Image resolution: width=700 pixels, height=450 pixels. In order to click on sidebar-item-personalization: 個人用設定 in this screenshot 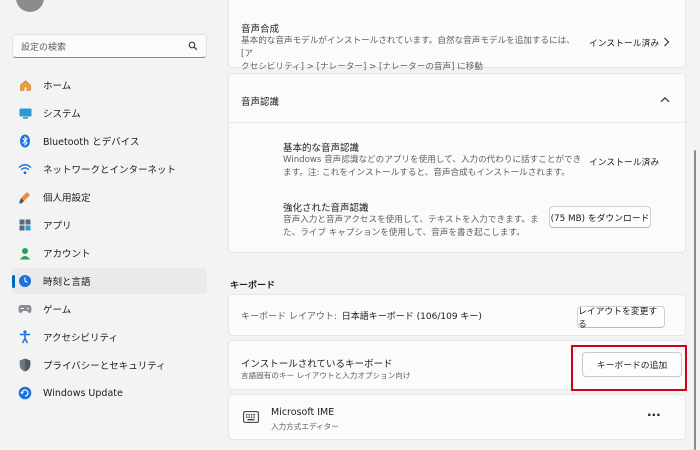, I will do `click(109, 197)`.